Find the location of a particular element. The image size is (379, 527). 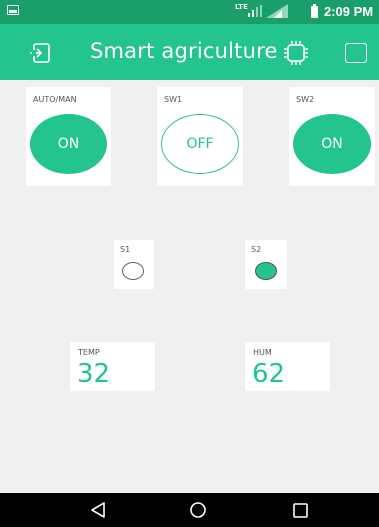

sw1-button: OFF is located at coordinates (200, 144).